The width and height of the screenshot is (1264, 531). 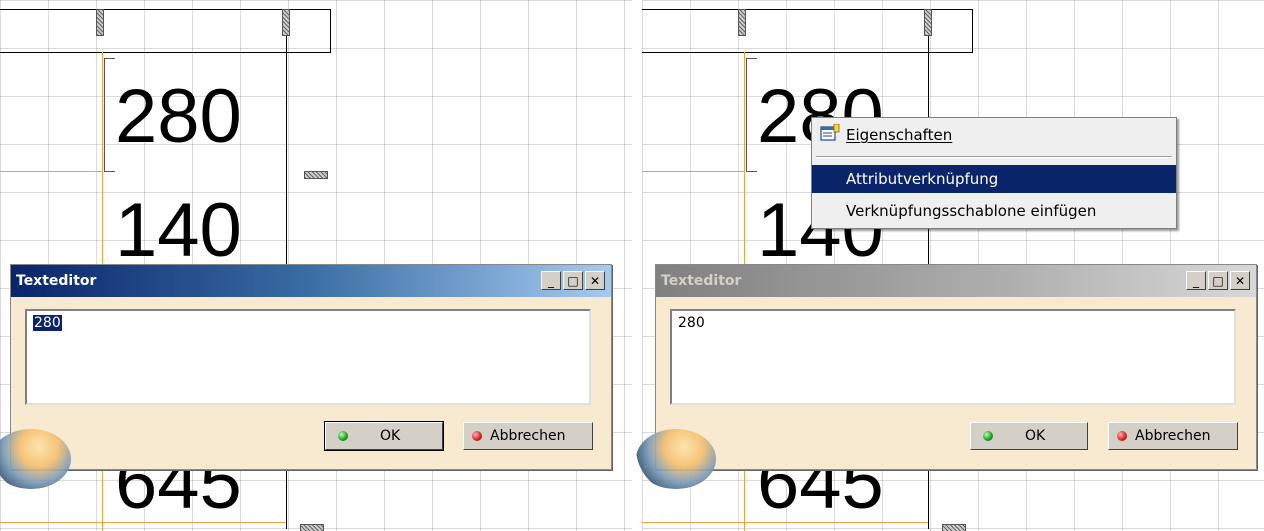 What do you see at coordinates (971, 211) in the screenshot?
I see `menu-item-label: Verknüpfungsschablone einfügen` at bounding box center [971, 211].